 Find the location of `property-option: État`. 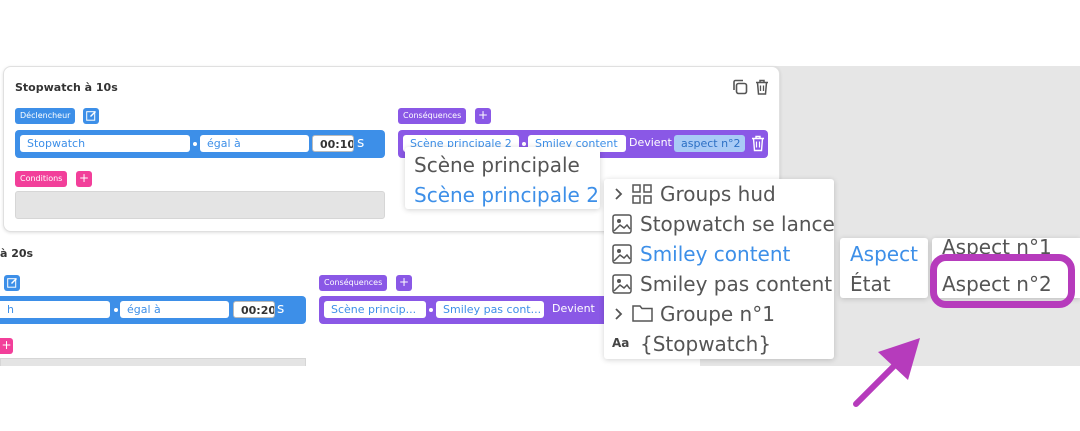

property-option: État is located at coordinates (870, 284).